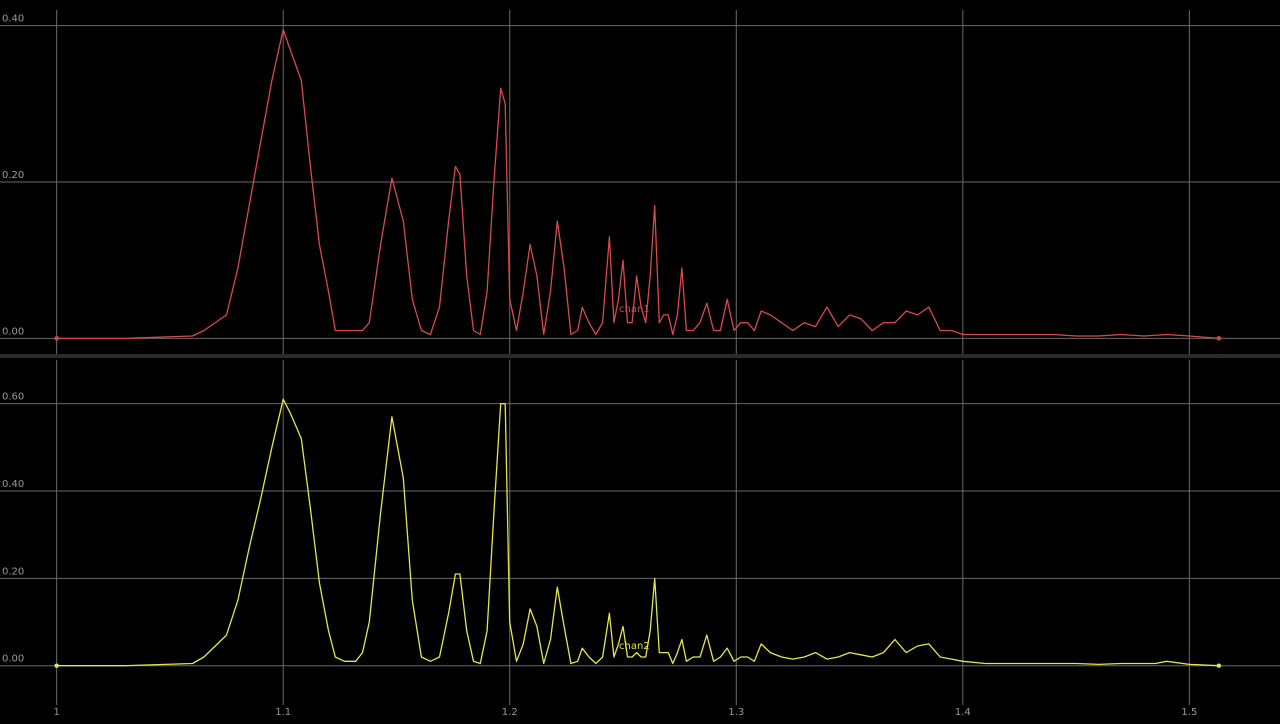  Describe the element at coordinates (634, 646) in the screenshot. I see `series-label: chan2` at that location.